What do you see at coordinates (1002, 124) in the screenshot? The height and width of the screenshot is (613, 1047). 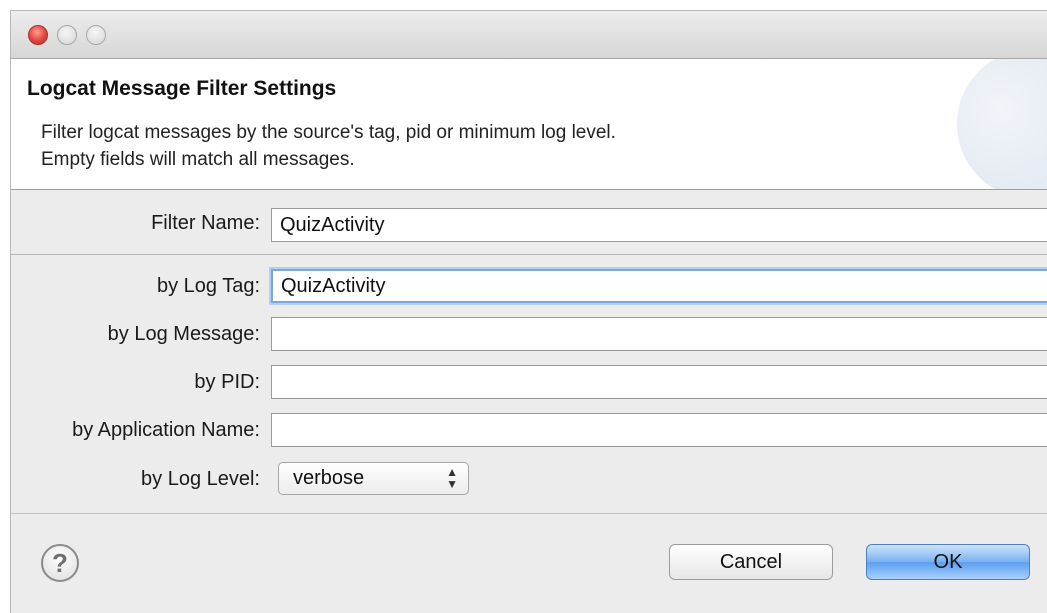 I see `header-decoration` at bounding box center [1002, 124].